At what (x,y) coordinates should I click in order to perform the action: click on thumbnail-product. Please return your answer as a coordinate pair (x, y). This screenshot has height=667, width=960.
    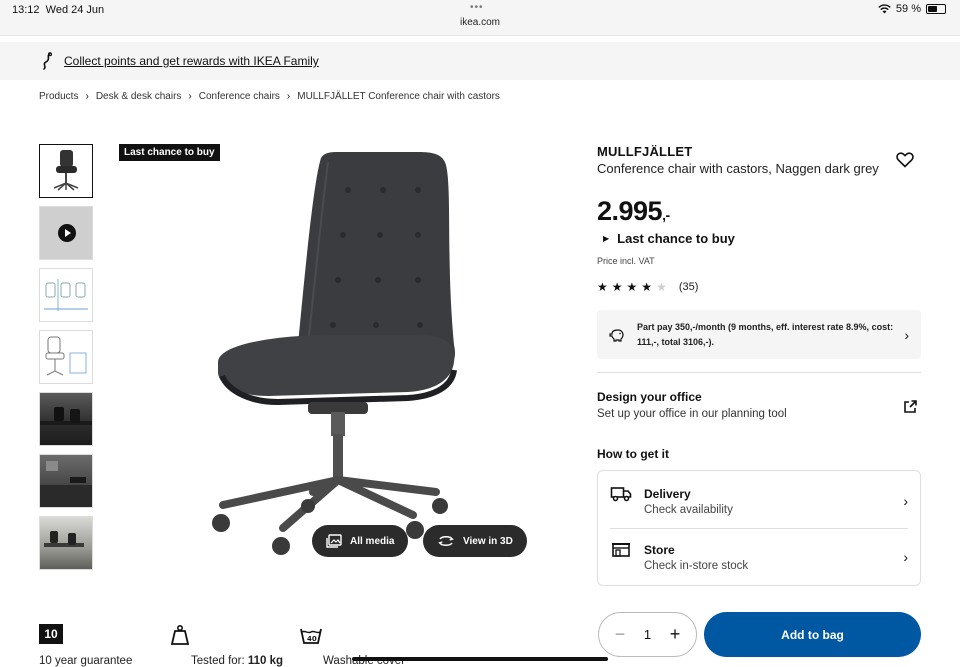
    Looking at the image, I should click on (66, 171).